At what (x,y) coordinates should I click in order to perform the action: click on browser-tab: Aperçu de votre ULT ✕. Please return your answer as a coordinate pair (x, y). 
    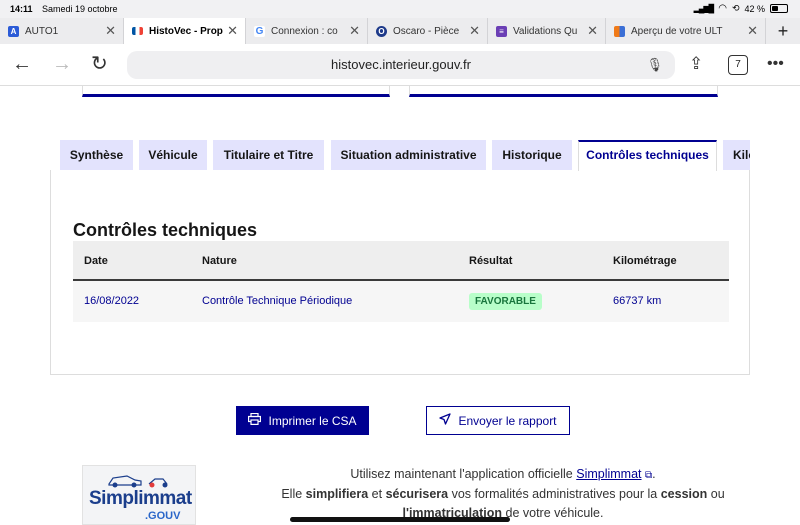
    Looking at the image, I should click on (686, 31).